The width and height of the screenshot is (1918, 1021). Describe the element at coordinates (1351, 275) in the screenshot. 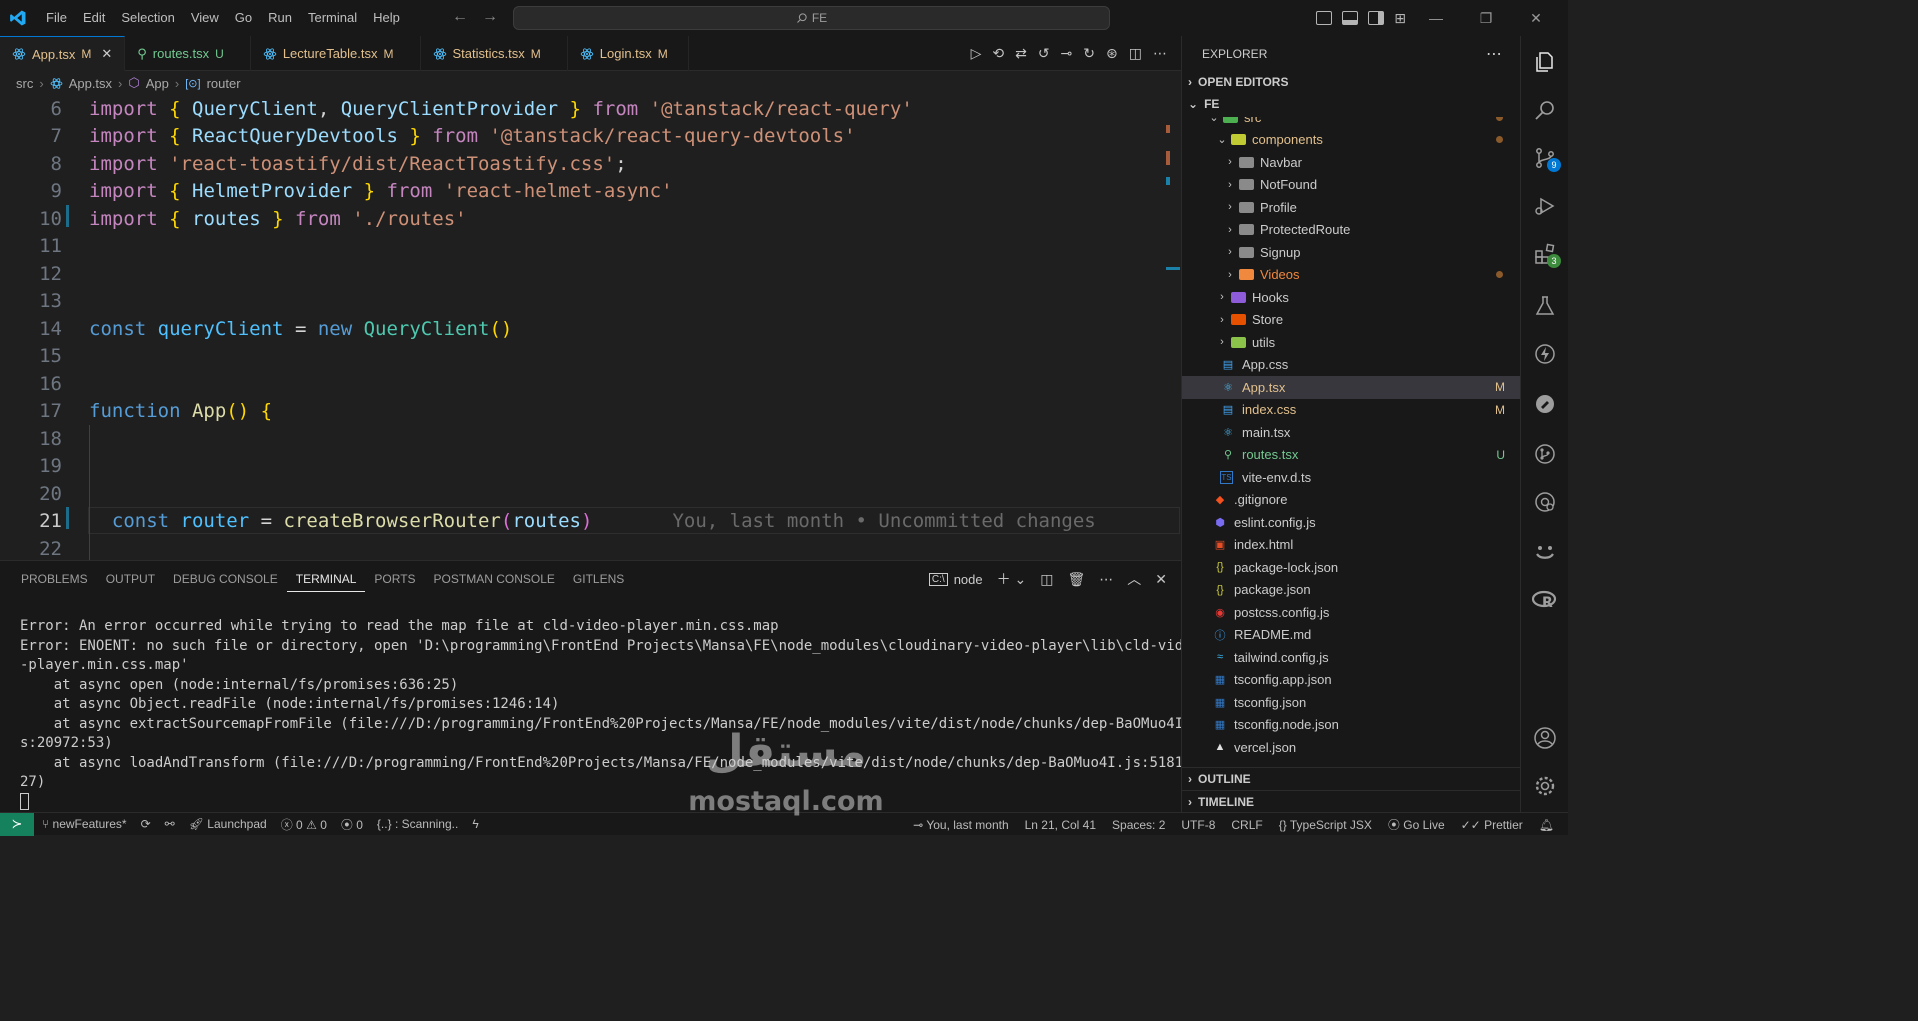

I see `folder-videos: › Videos` at that location.